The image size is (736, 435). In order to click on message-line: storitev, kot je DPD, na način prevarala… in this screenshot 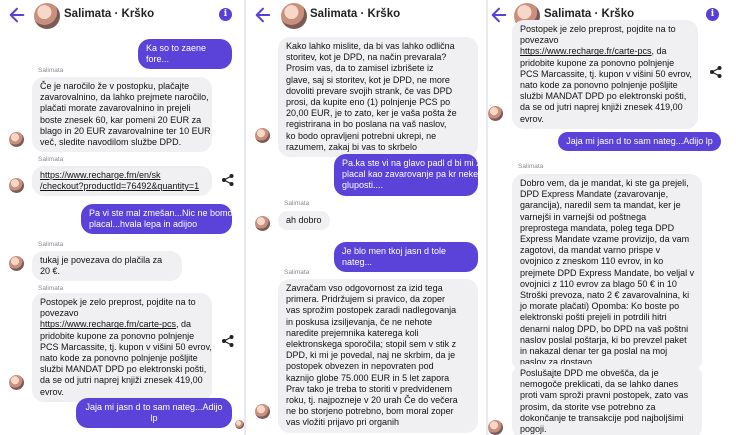, I will do `click(366, 57)`.